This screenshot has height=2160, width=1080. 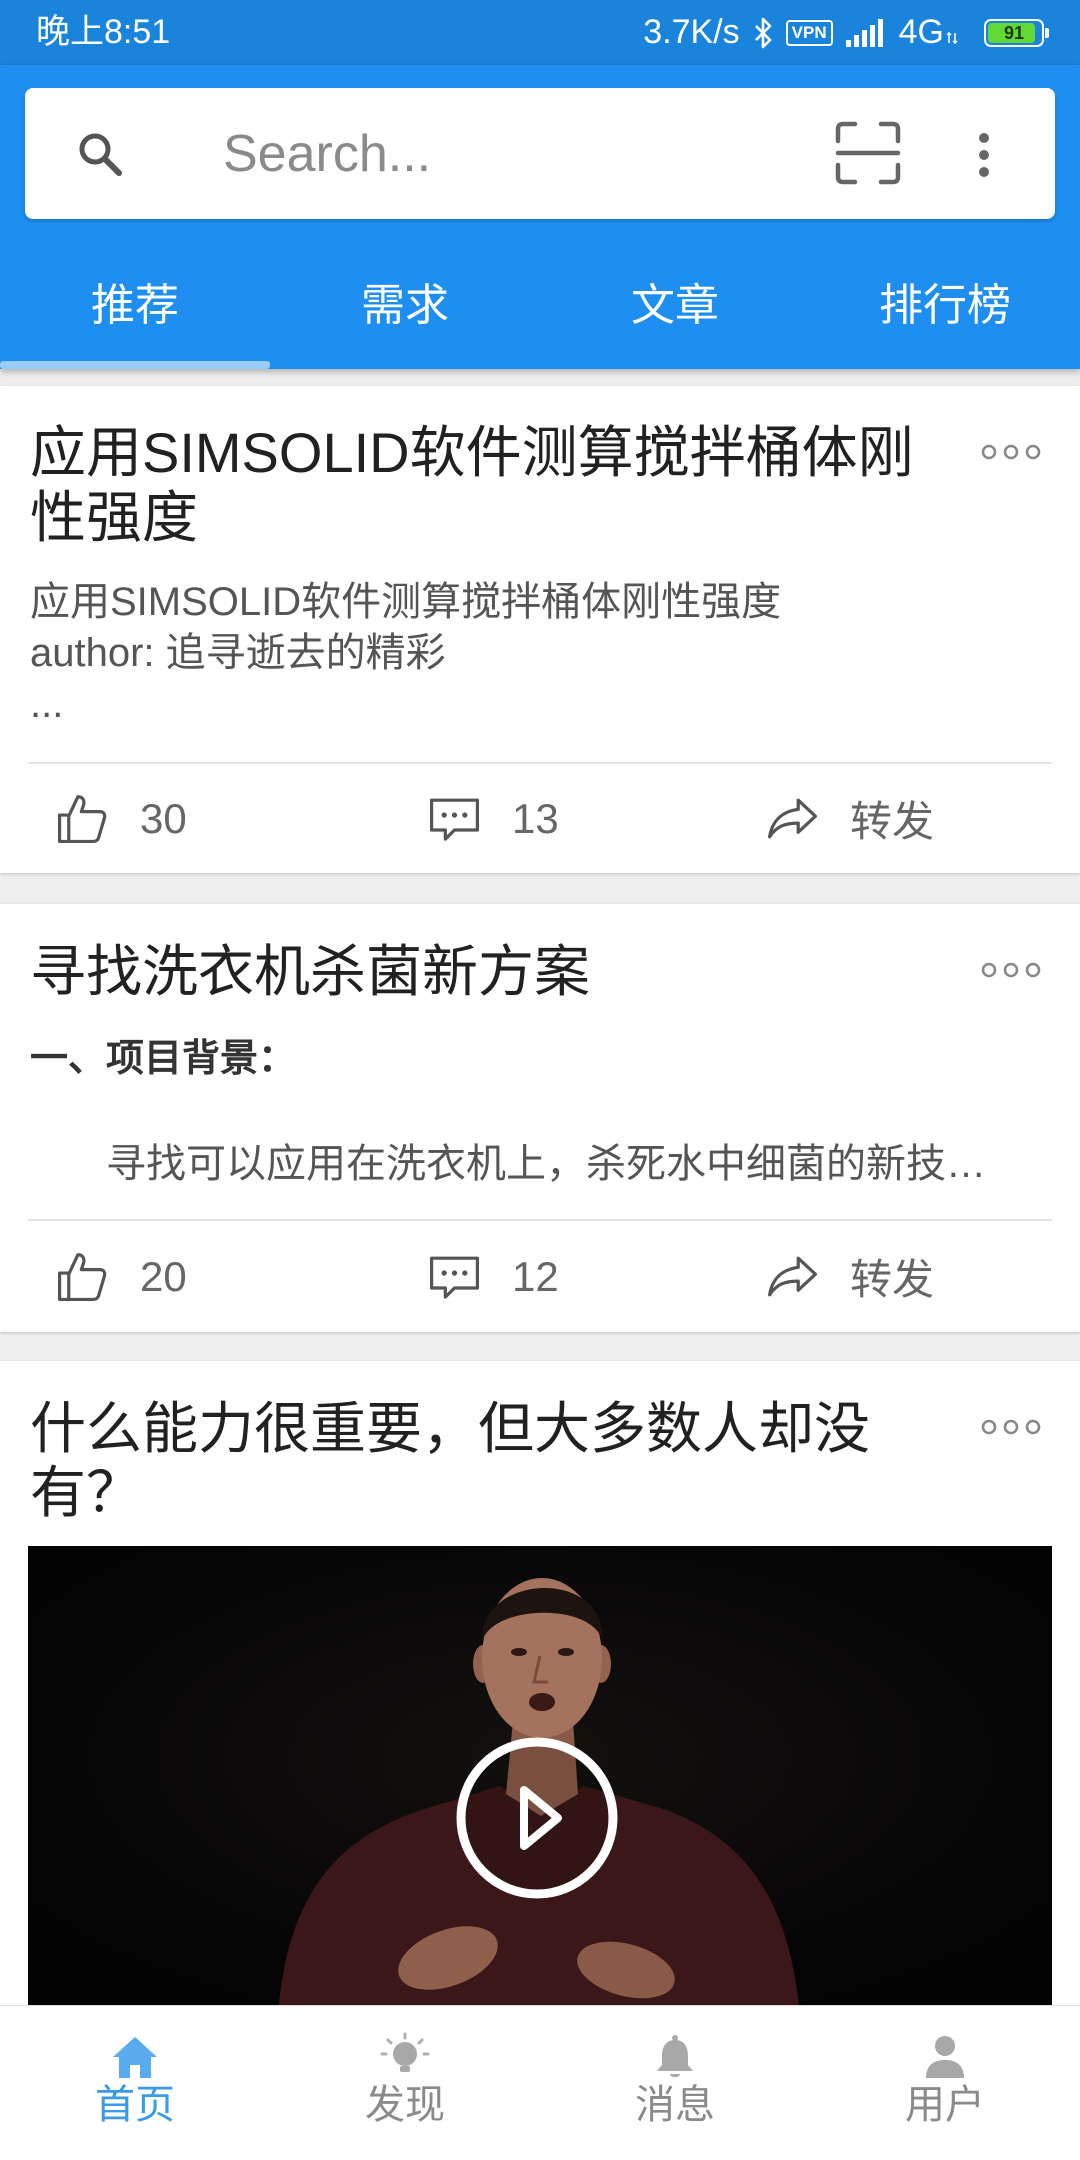 What do you see at coordinates (238, 653) in the screenshot?
I see `summary-author: author: 追寻逝去的精彩` at bounding box center [238, 653].